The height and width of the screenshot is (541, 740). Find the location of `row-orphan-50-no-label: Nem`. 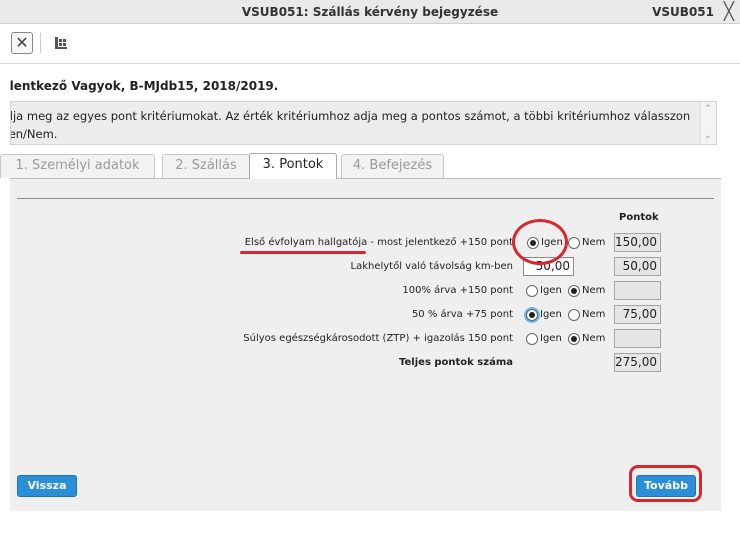

row-orphan-50-no-label: Nem is located at coordinates (594, 314).